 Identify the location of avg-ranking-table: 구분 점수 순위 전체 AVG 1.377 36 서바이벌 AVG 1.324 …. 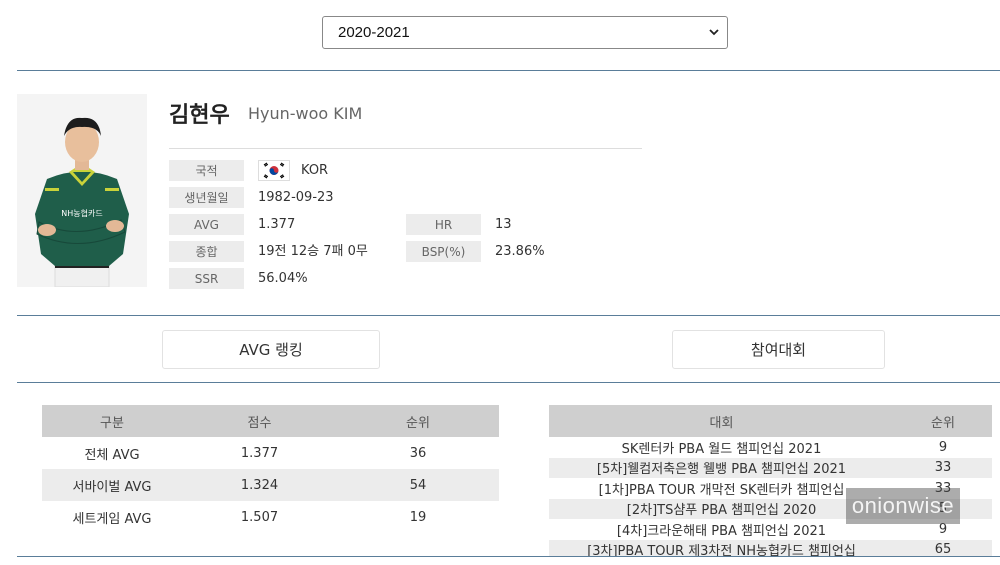
(270, 469).